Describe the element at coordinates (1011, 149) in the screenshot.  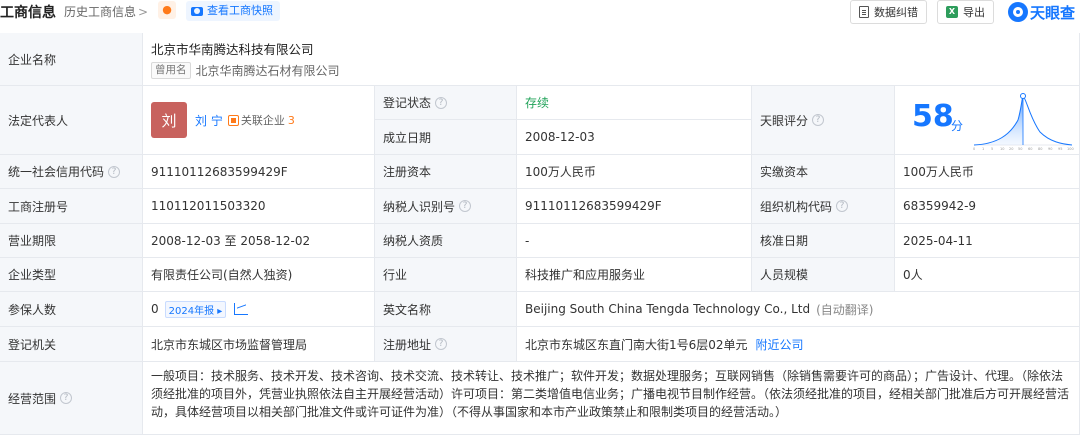
I see `svg-text: 20` at that location.